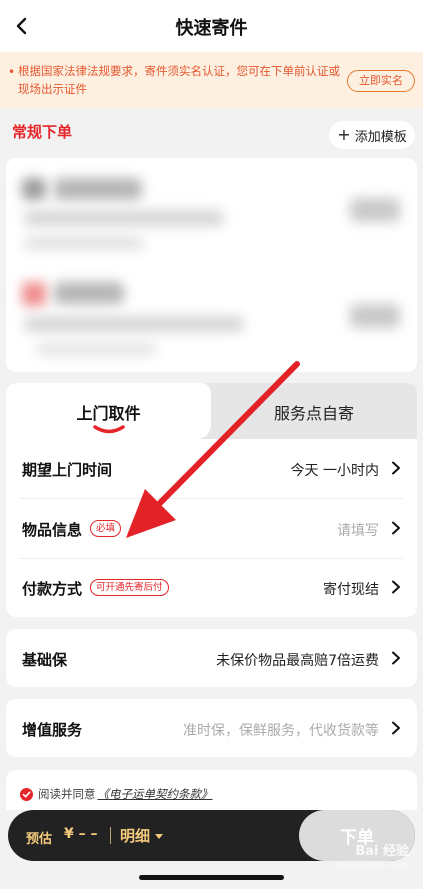 The height and width of the screenshot is (889, 423). I want to click on receiver-address-blur, so click(134, 324).